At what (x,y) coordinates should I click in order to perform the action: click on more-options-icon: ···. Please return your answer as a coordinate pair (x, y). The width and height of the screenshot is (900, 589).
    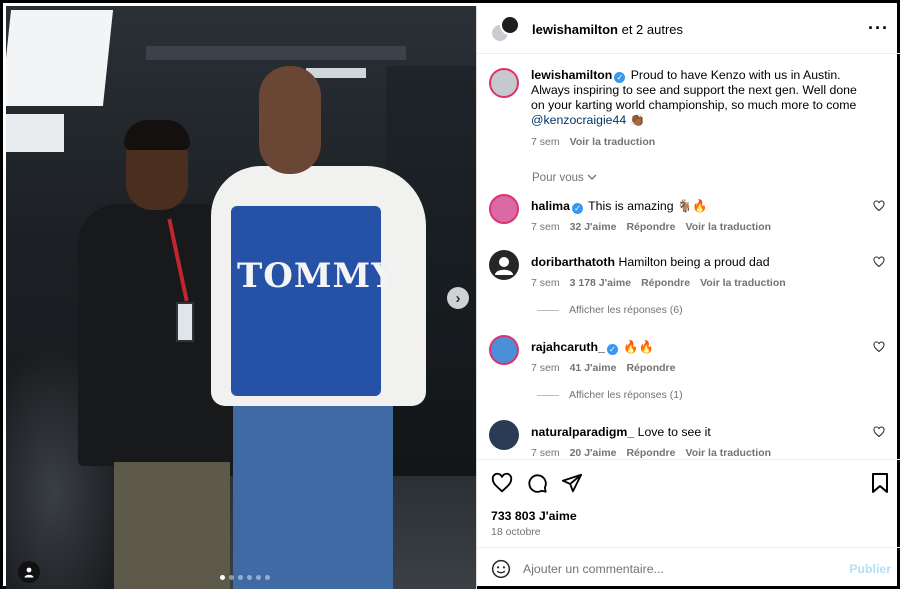
    Looking at the image, I should click on (878, 28).